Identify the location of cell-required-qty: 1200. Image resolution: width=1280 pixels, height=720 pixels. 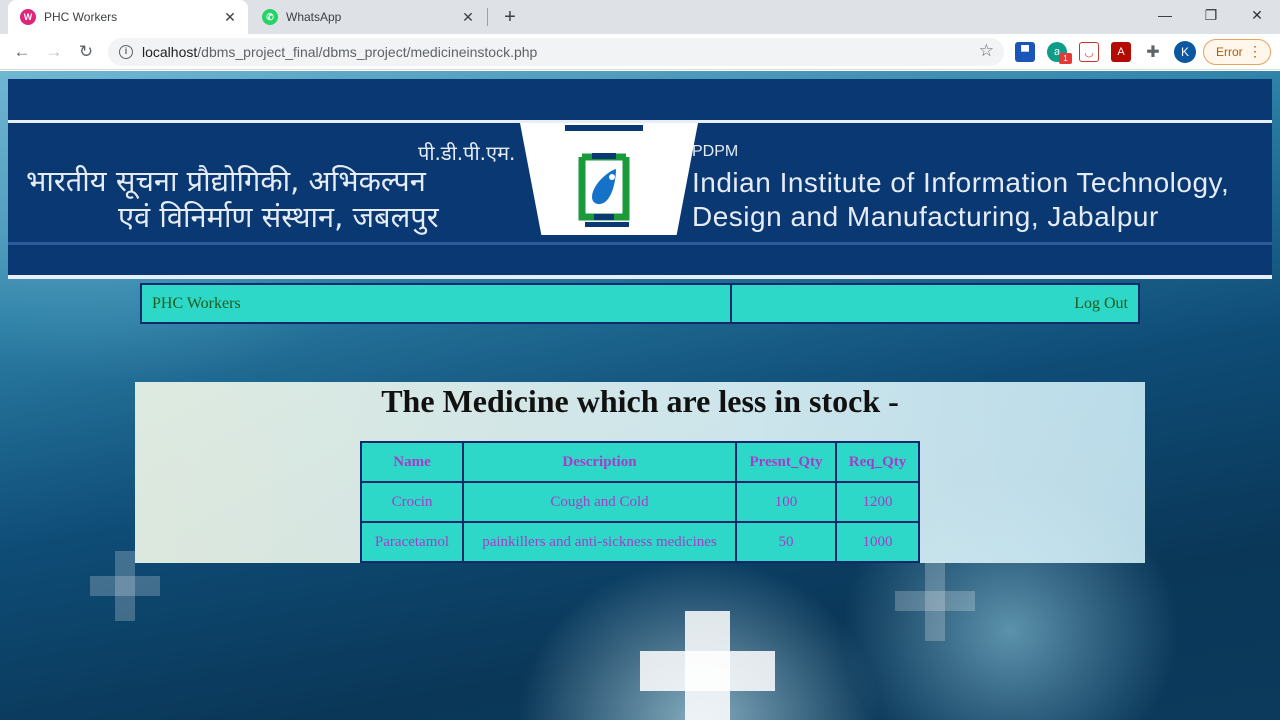
(877, 502).